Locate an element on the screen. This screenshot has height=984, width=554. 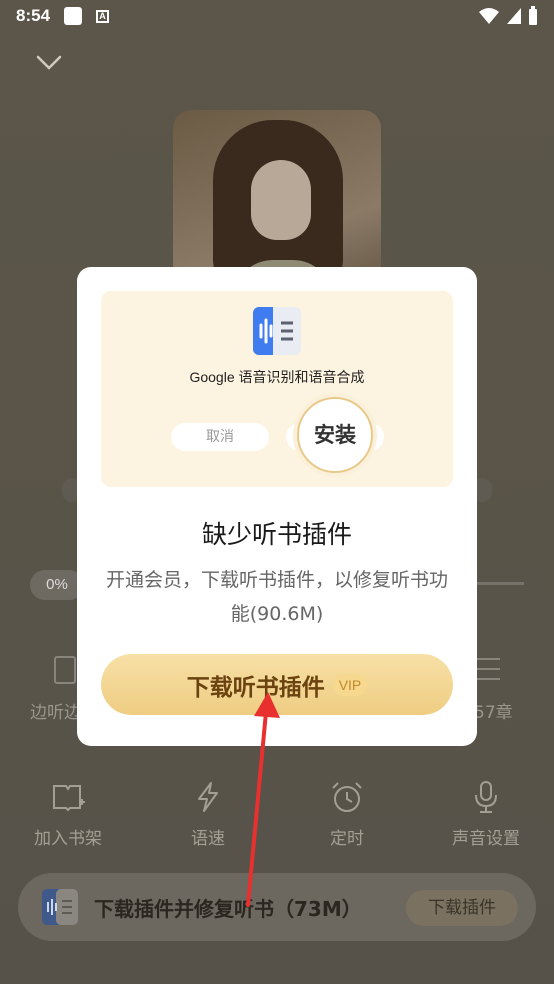
illustration-cancel: 取消 is located at coordinates (220, 437).